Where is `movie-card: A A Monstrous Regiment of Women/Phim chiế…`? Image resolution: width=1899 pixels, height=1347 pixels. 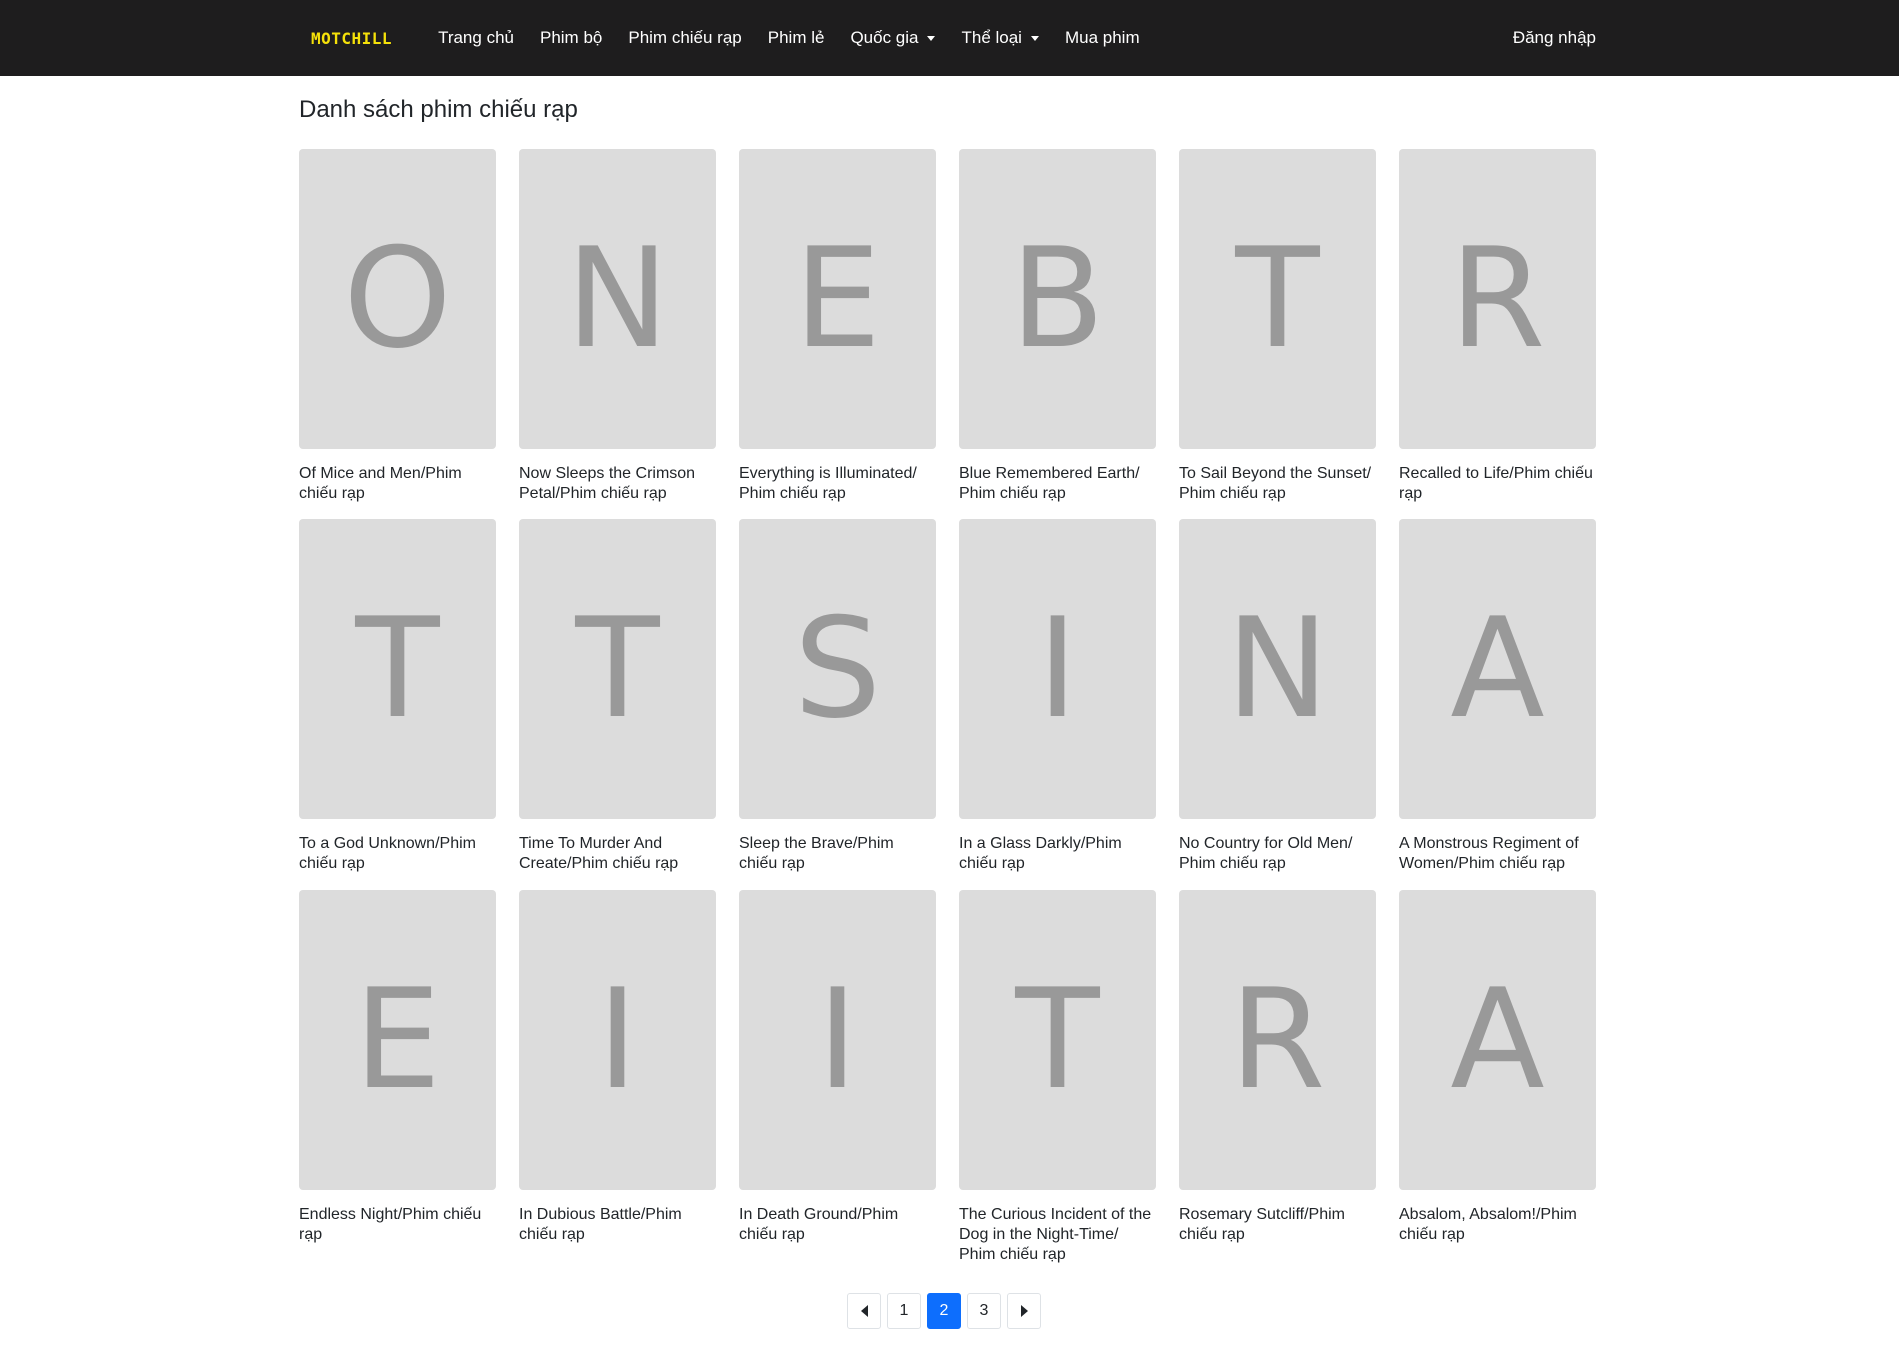
movie-card: A A Monstrous Regiment of Women/Phim chiế… is located at coordinates (1497, 703).